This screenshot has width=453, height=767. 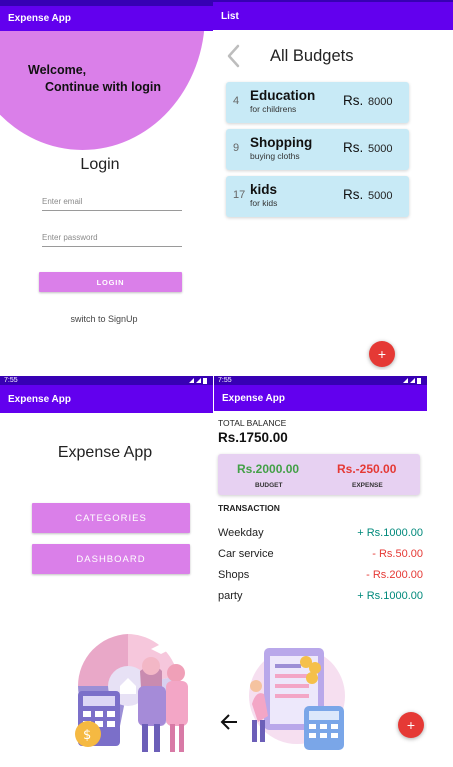 I want to click on finance-illustration: $, so click(x=131, y=693).